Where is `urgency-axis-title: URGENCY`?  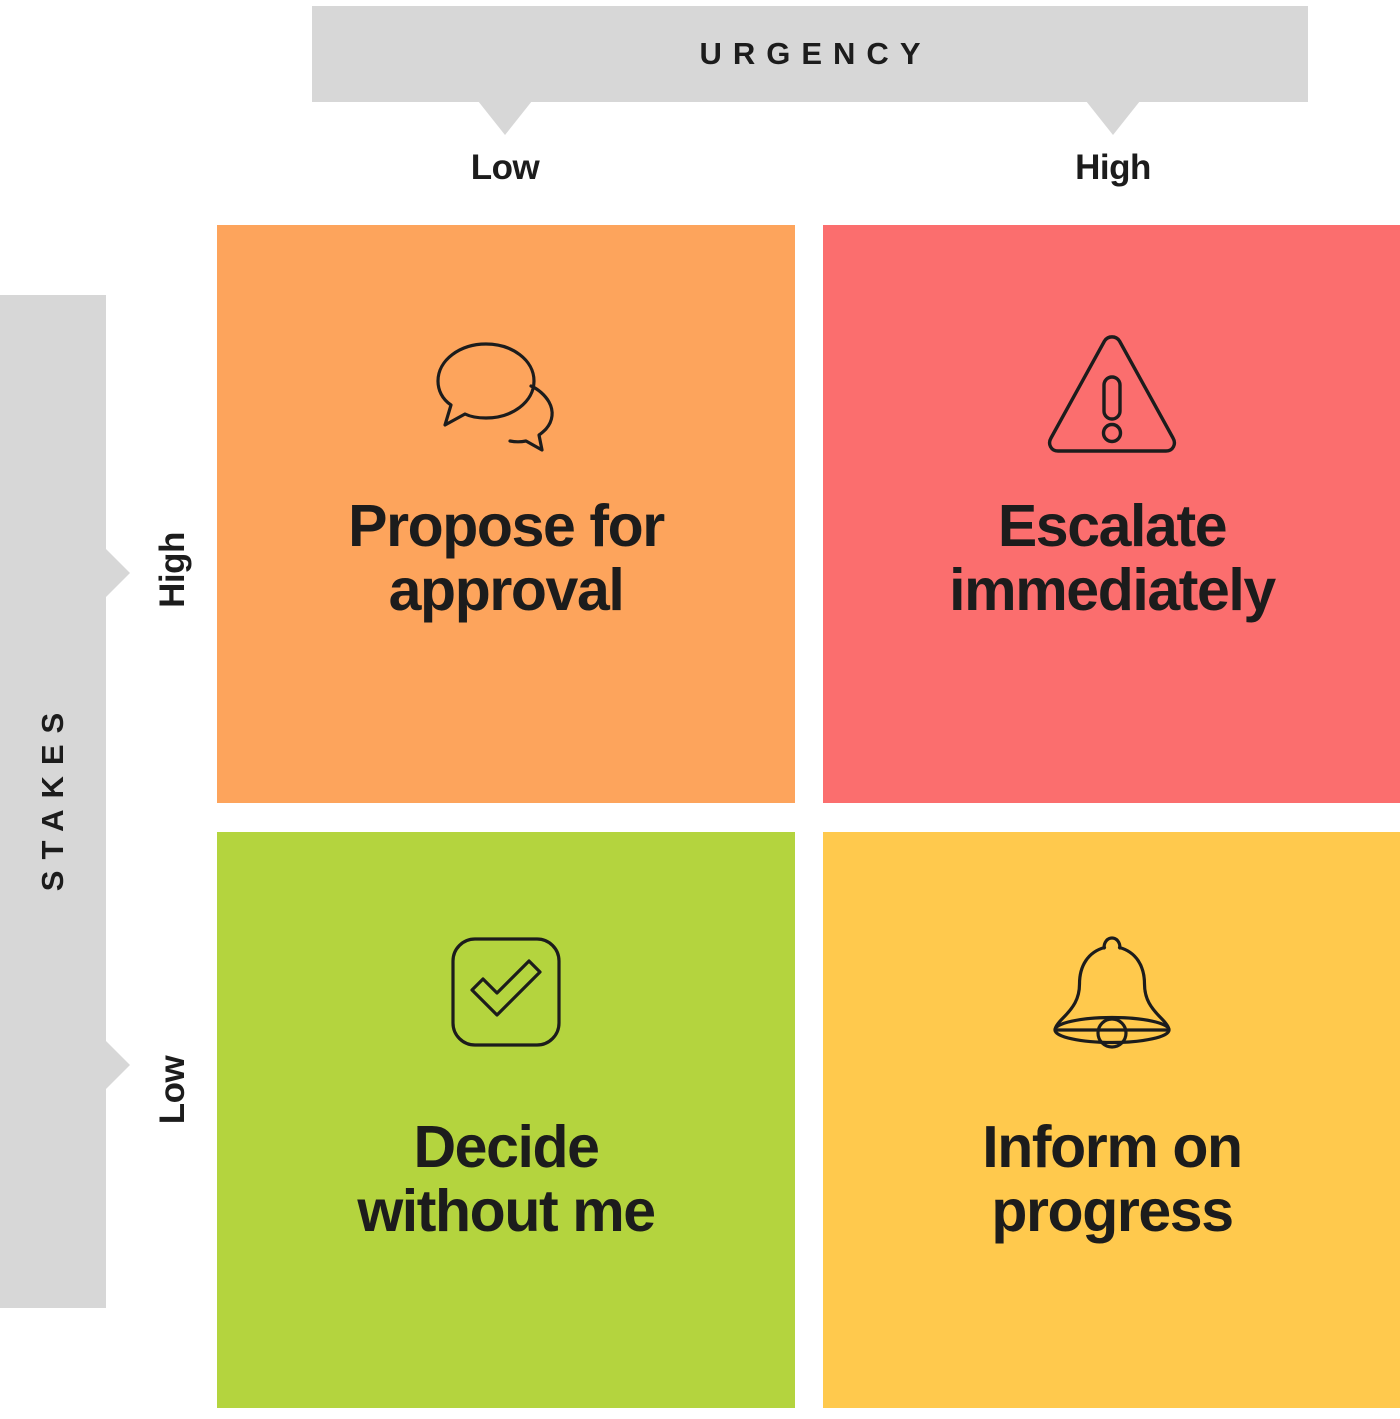
urgency-axis-title: URGENCY is located at coordinates (815, 53).